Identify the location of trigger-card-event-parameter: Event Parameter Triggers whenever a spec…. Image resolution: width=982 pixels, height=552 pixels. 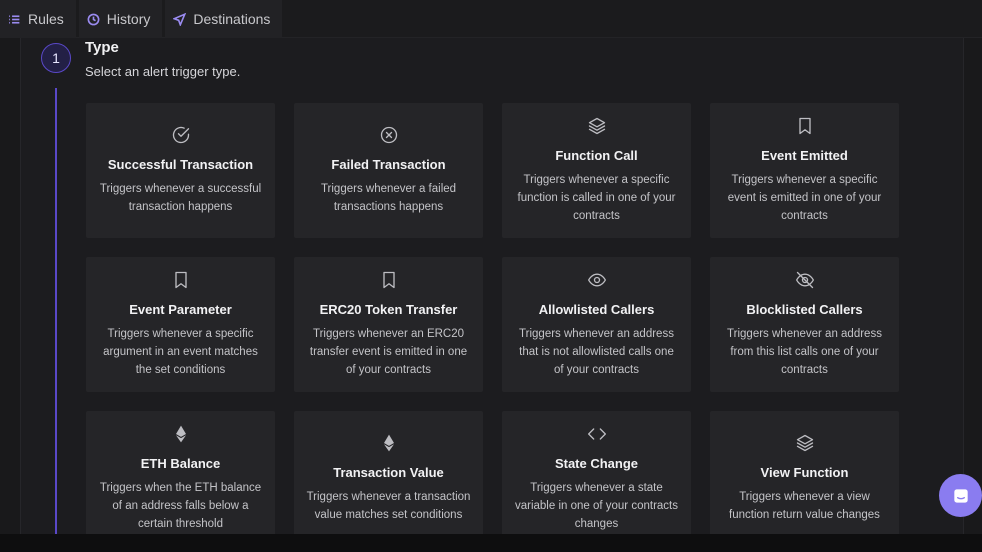
(180, 324).